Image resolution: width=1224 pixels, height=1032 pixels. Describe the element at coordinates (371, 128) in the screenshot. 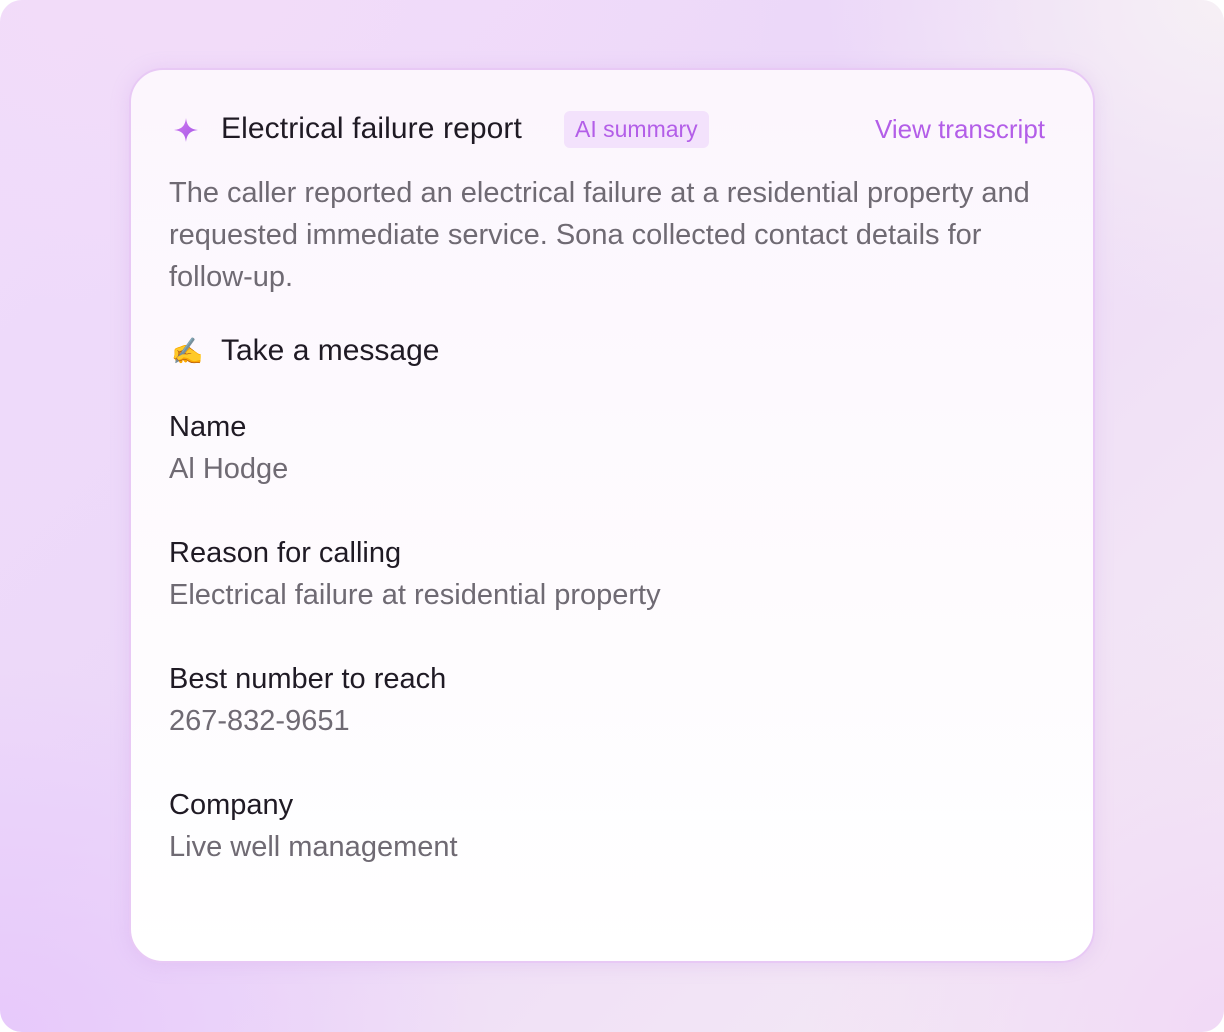

I see `report-title: Electrical failure report` at that location.